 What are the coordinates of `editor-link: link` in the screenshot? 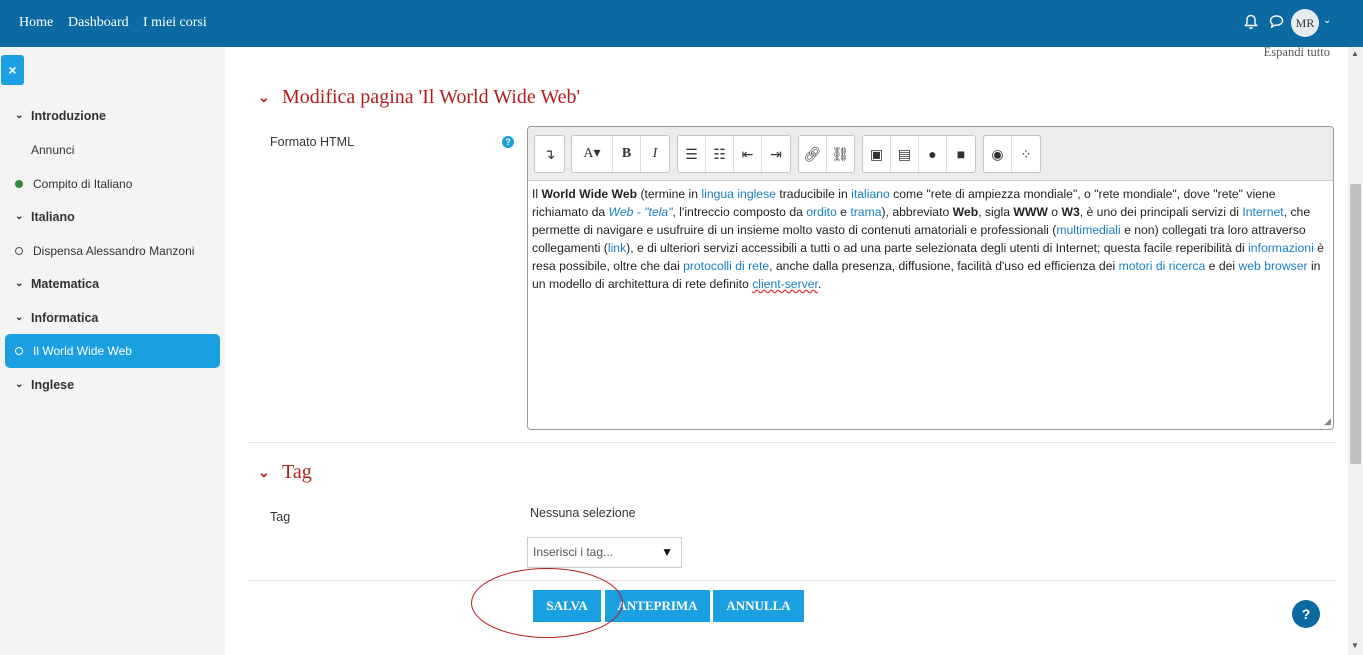 It's located at (617, 248).